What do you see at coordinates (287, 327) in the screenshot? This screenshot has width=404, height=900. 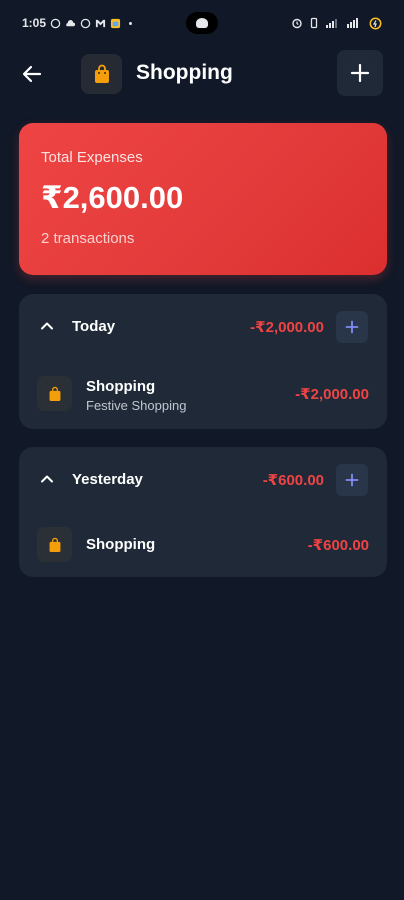 I see `group-total: -₹2,000.00` at bounding box center [287, 327].